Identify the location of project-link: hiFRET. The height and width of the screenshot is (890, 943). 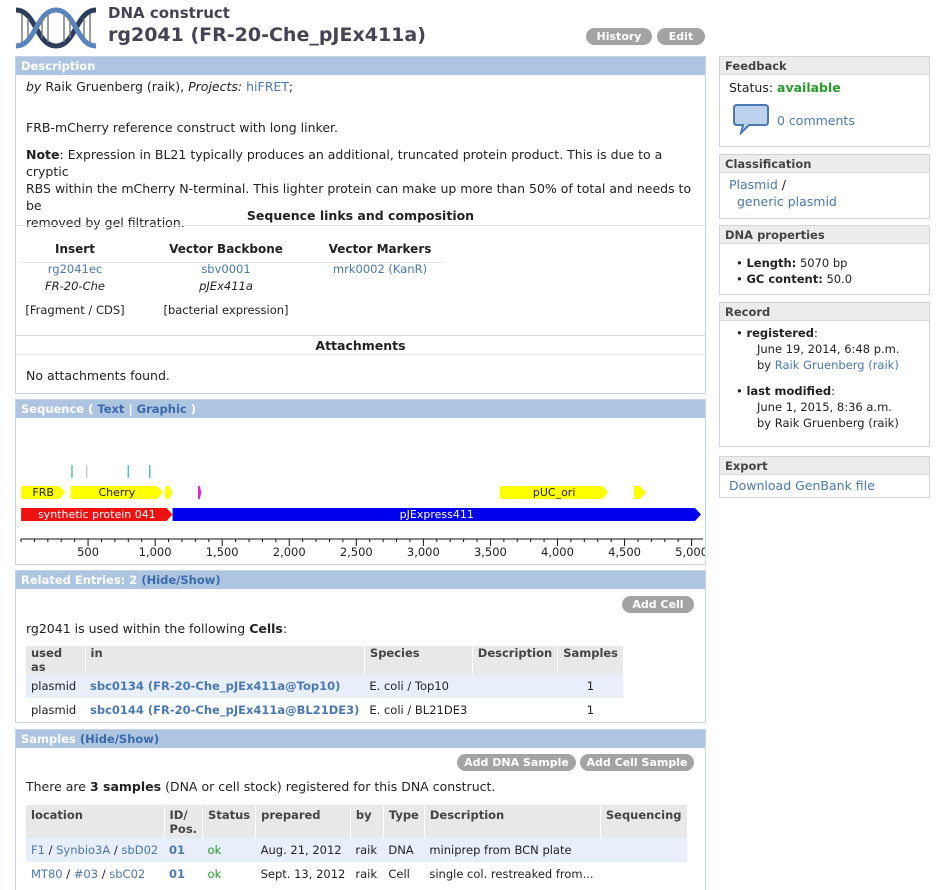
(267, 86).